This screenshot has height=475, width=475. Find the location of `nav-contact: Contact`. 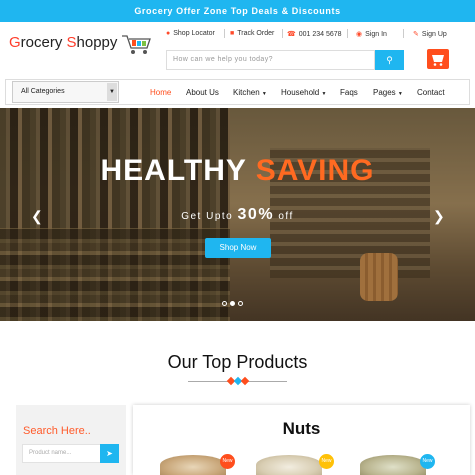

nav-contact: Contact is located at coordinates (431, 92).